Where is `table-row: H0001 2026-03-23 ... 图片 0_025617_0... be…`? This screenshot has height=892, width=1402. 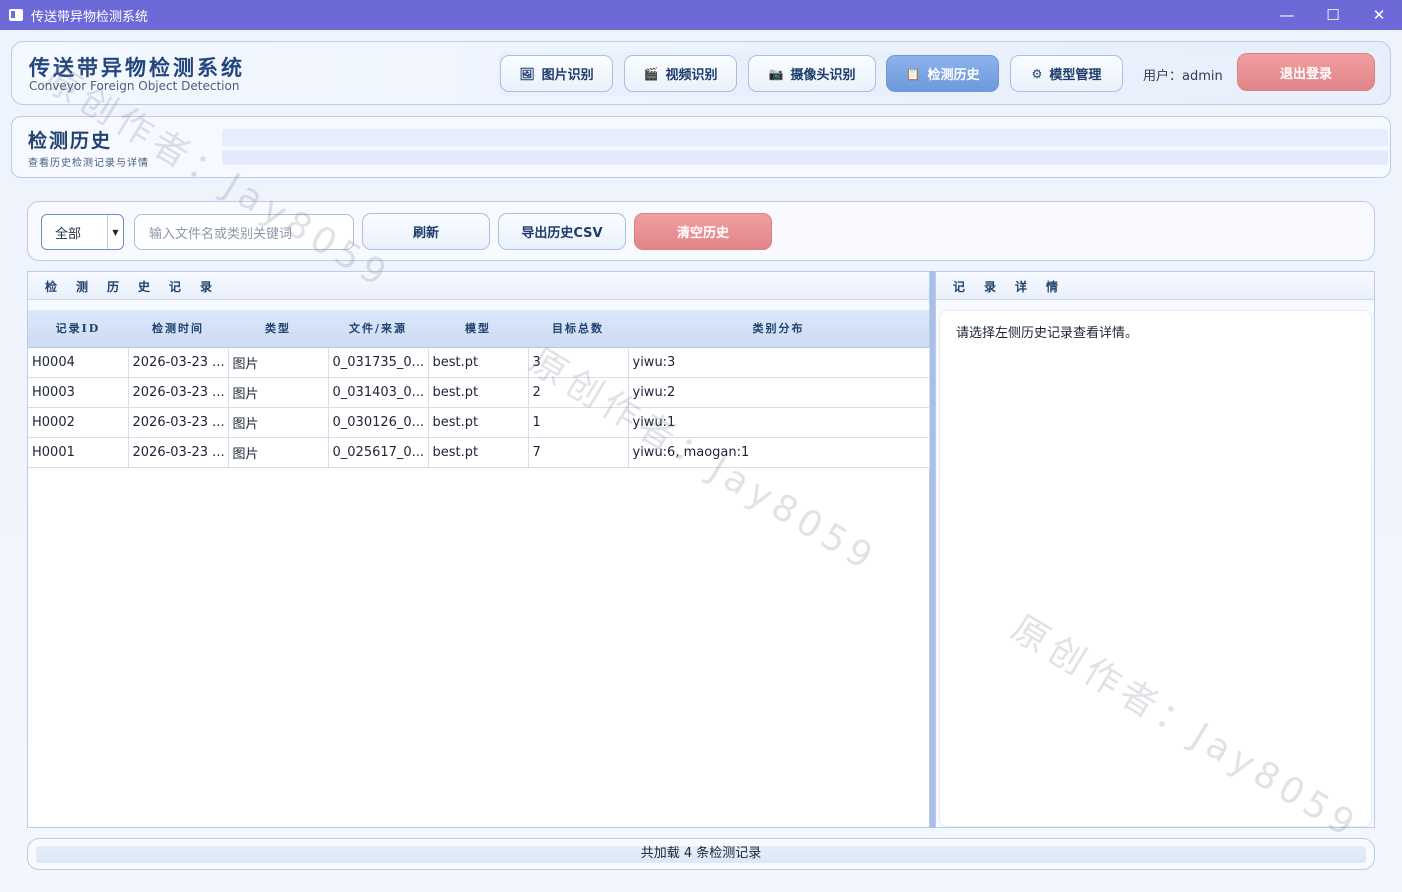 table-row: H0001 2026-03-23 ... 图片 0_025617_0... be… is located at coordinates (479, 452).